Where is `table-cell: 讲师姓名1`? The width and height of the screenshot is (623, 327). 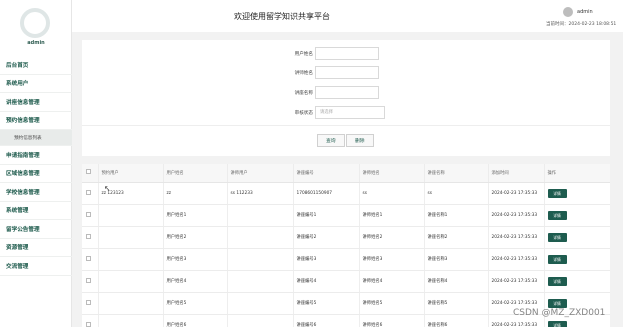 table-cell: 讲师姓名1 is located at coordinates (392, 215).